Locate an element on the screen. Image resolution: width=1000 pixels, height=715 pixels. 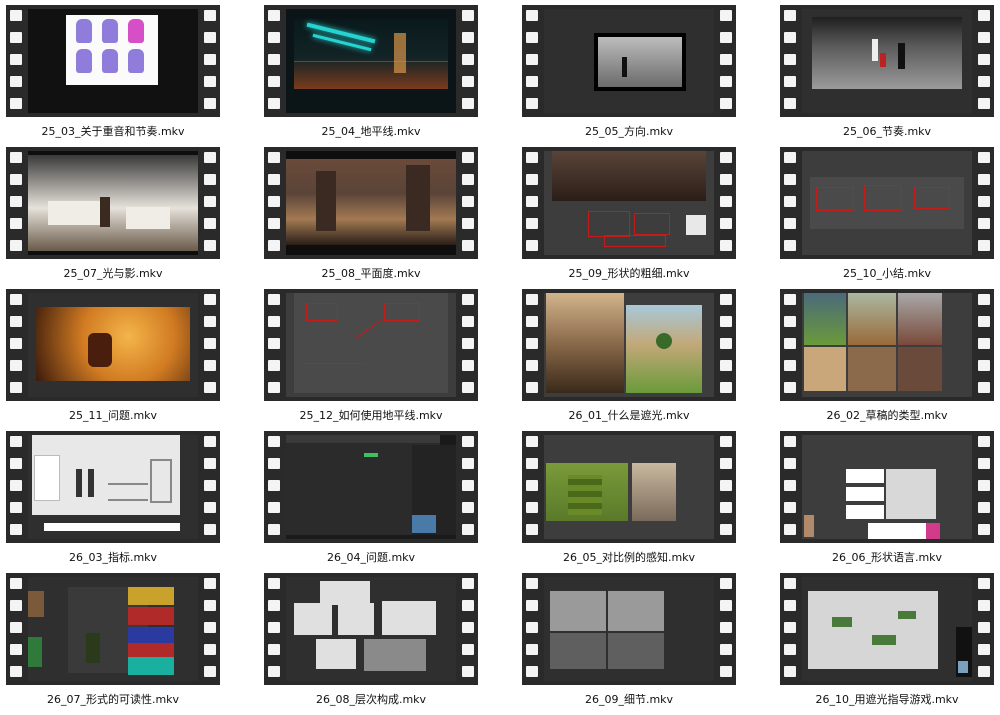
file-item: 26_02_草稿的类型.mkv is located at coordinates (887, 360).